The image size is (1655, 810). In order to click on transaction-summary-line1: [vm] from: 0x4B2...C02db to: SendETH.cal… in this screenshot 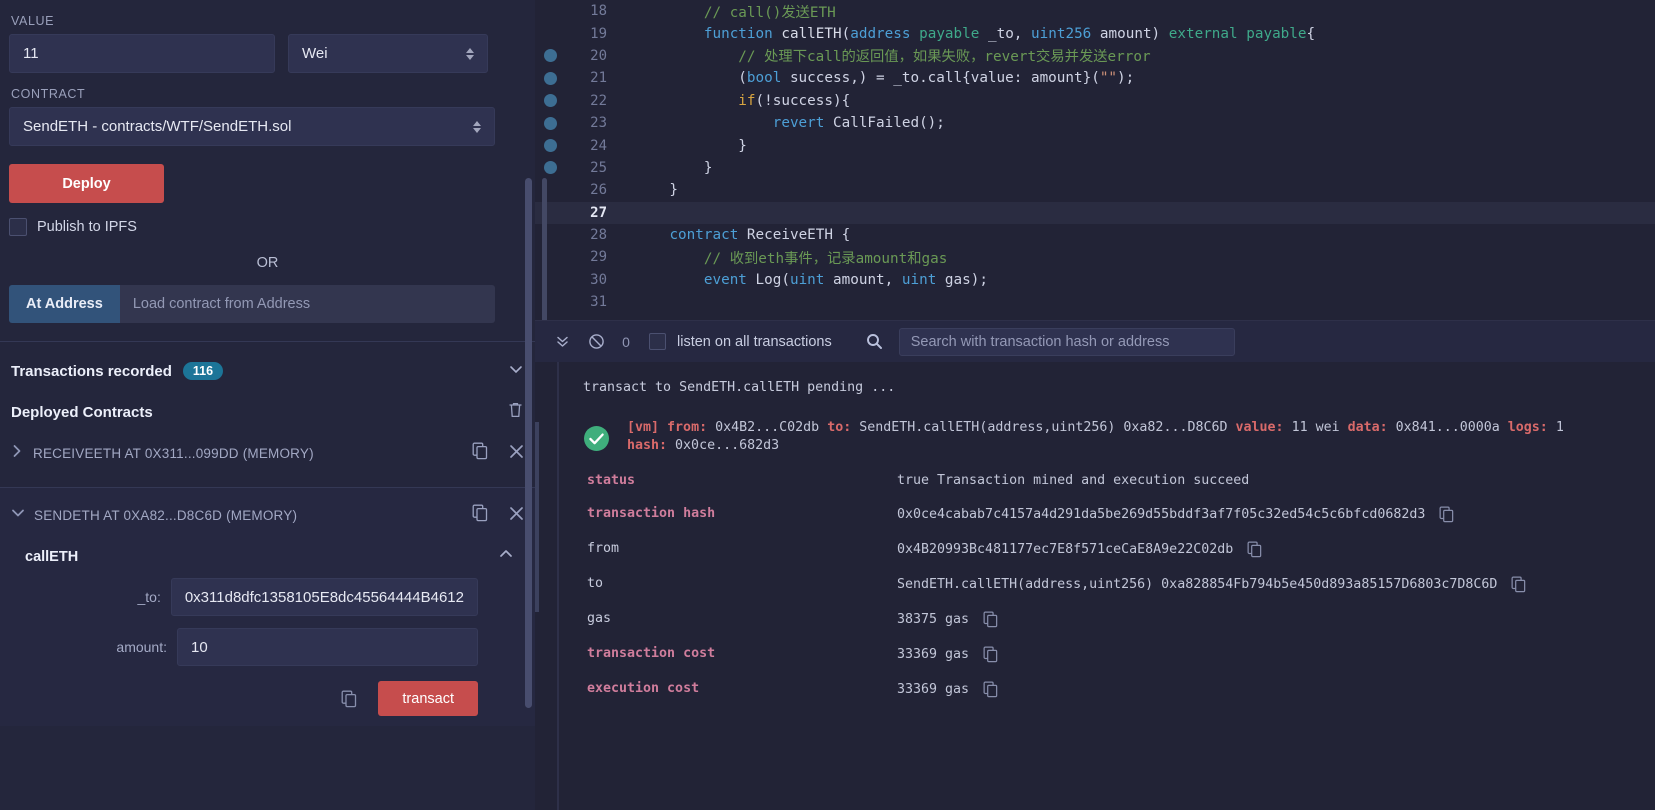, I will do `click(1141, 428)`.